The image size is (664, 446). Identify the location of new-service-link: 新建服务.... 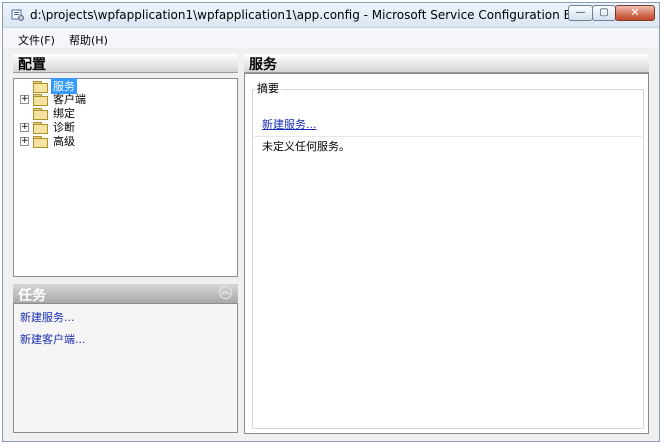
(289, 124).